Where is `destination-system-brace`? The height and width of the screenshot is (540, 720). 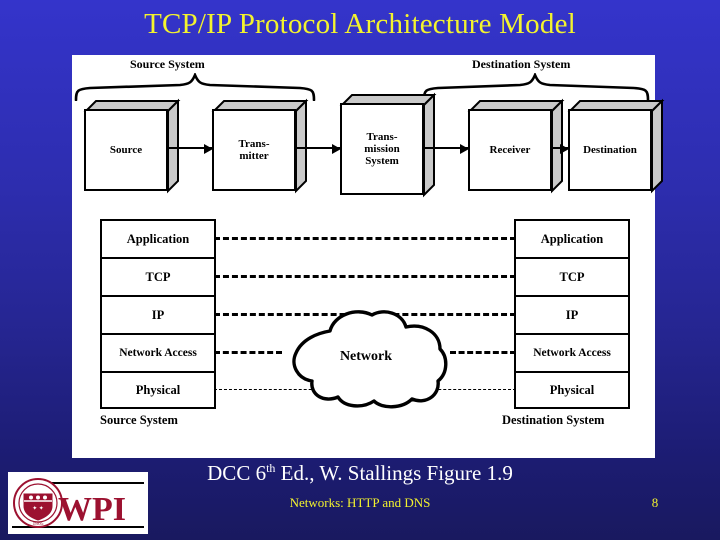 destination-system-brace is located at coordinates (536, 87).